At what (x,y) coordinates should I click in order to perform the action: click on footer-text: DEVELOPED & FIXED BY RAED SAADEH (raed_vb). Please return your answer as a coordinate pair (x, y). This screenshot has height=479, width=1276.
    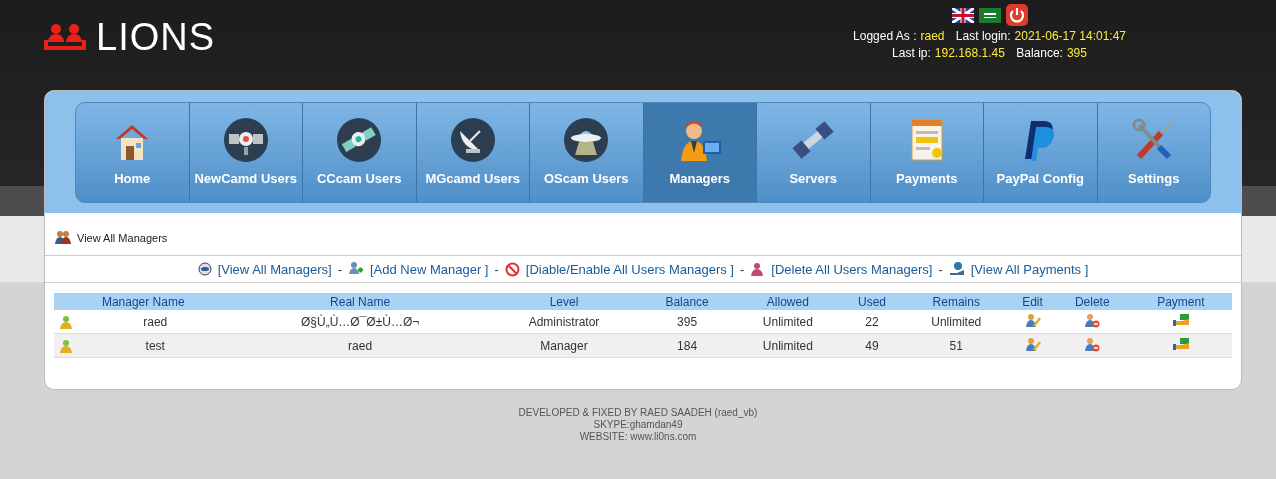
    Looking at the image, I should click on (638, 412).